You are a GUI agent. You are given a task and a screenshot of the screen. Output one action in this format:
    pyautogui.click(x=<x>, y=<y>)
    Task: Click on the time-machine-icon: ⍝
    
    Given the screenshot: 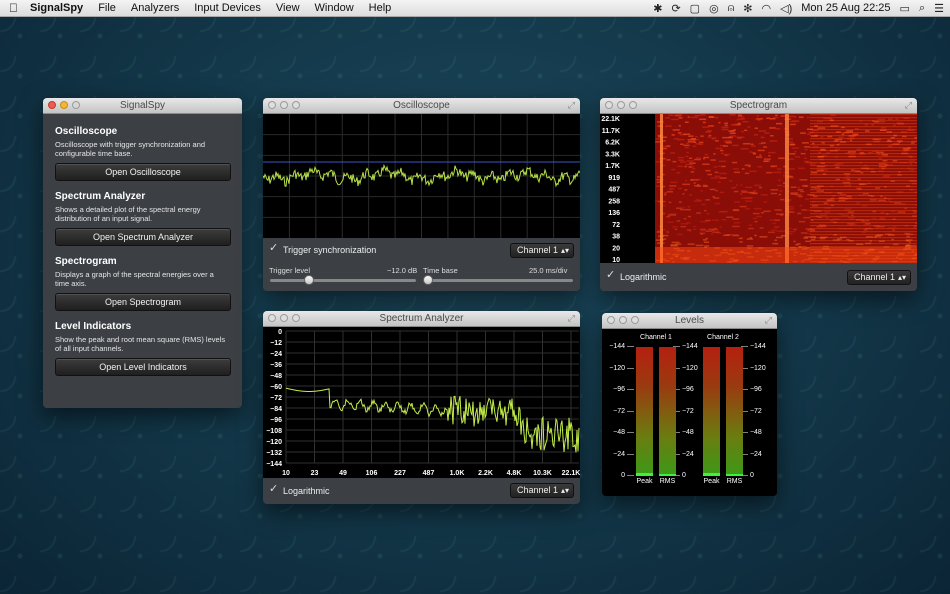 What is the action you would take?
    pyautogui.click(x=731, y=8)
    